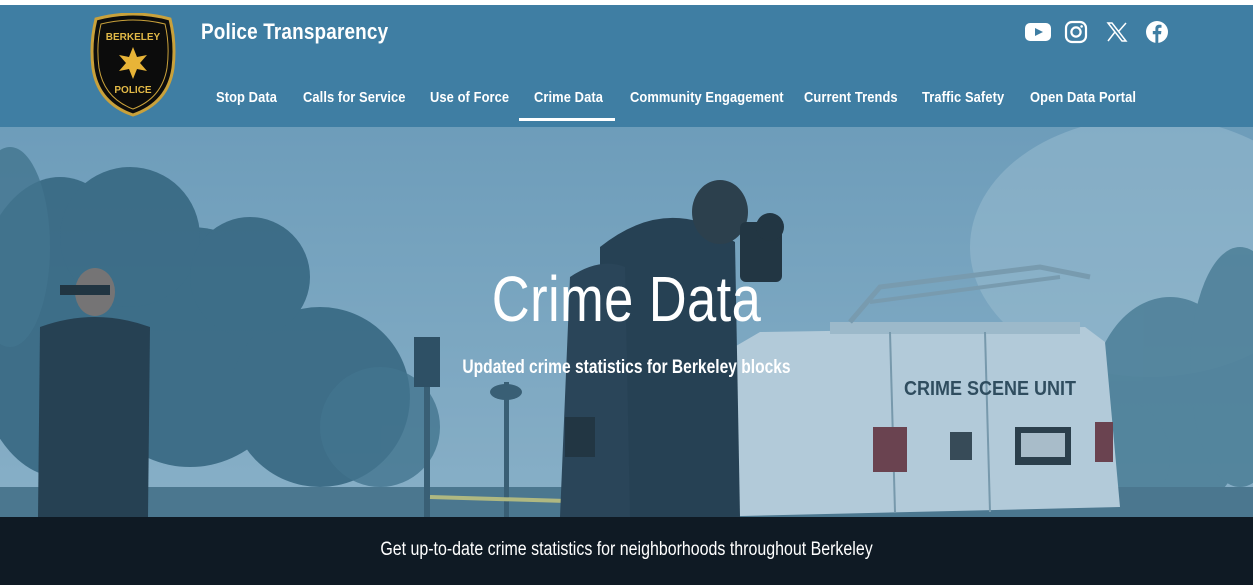 The image size is (1253, 585). Describe the element at coordinates (851, 97) in the screenshot. I see `nav-current-trends: Current Trends` at that location.